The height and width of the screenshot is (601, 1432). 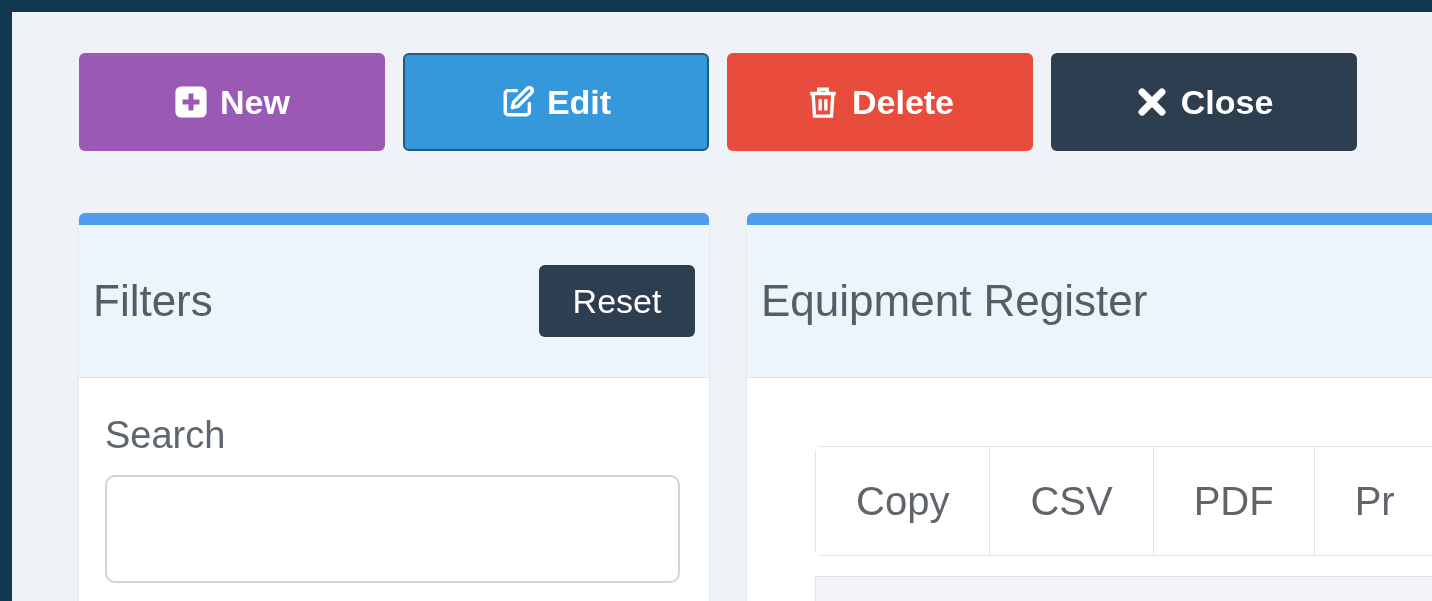 What do you see at coordinates (556, 102) in the screenshot?
I see `edit-button: Edit` at bounding box center [556, 102].